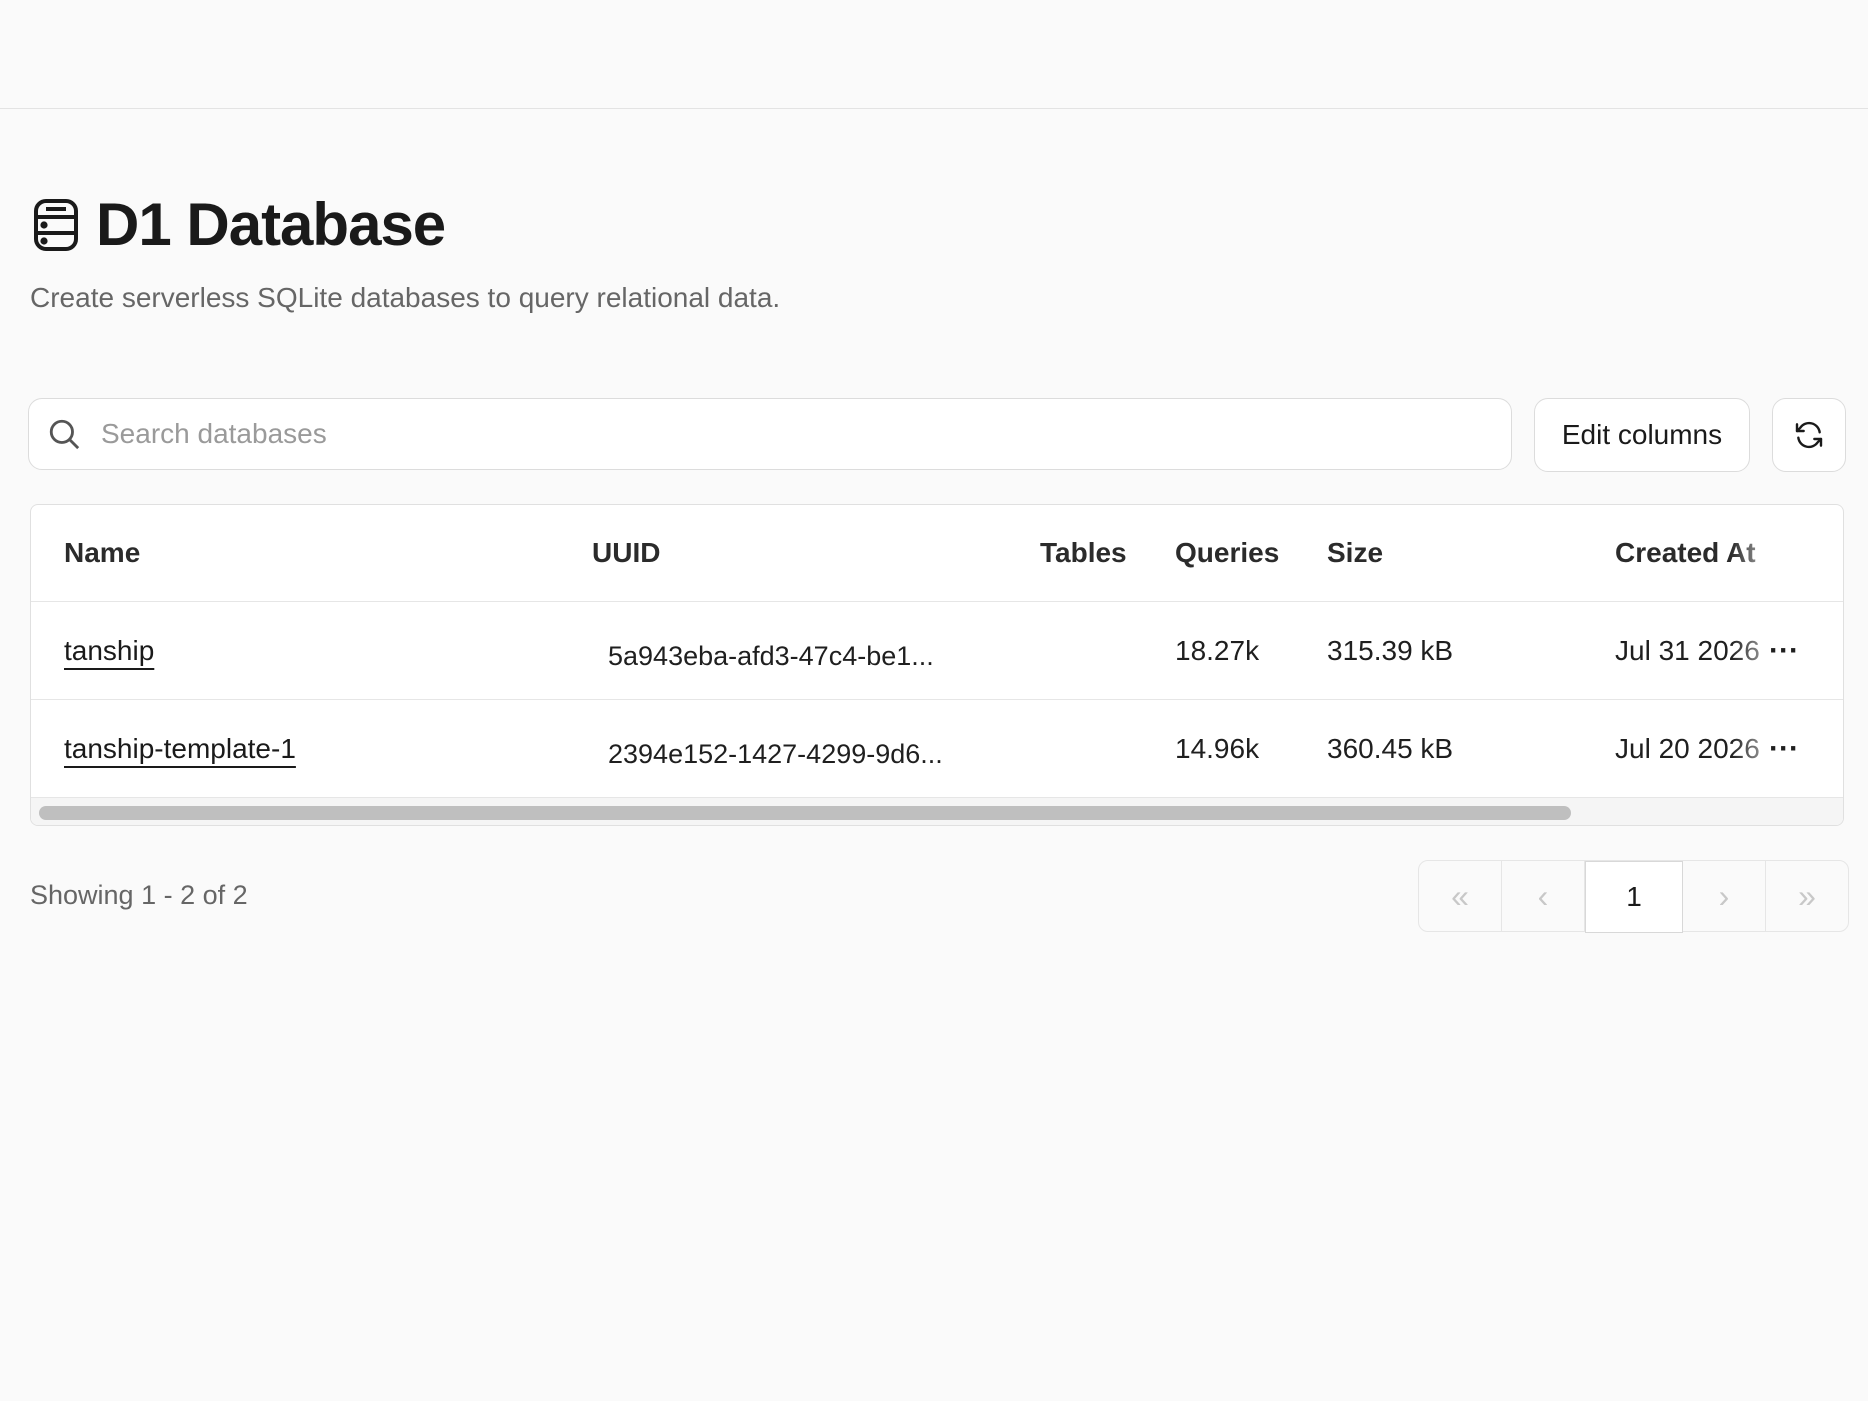 This screenshot has width=1868, height=1401. Describe the element at coordinates (1083, 553) in the screenshot. I see `header-tables: Tables` at that location.